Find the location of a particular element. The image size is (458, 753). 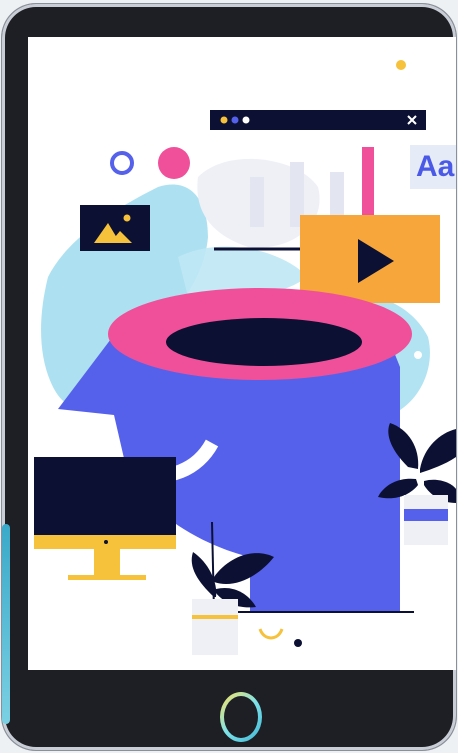

yellow-arc is located at coordinates (271, 634).